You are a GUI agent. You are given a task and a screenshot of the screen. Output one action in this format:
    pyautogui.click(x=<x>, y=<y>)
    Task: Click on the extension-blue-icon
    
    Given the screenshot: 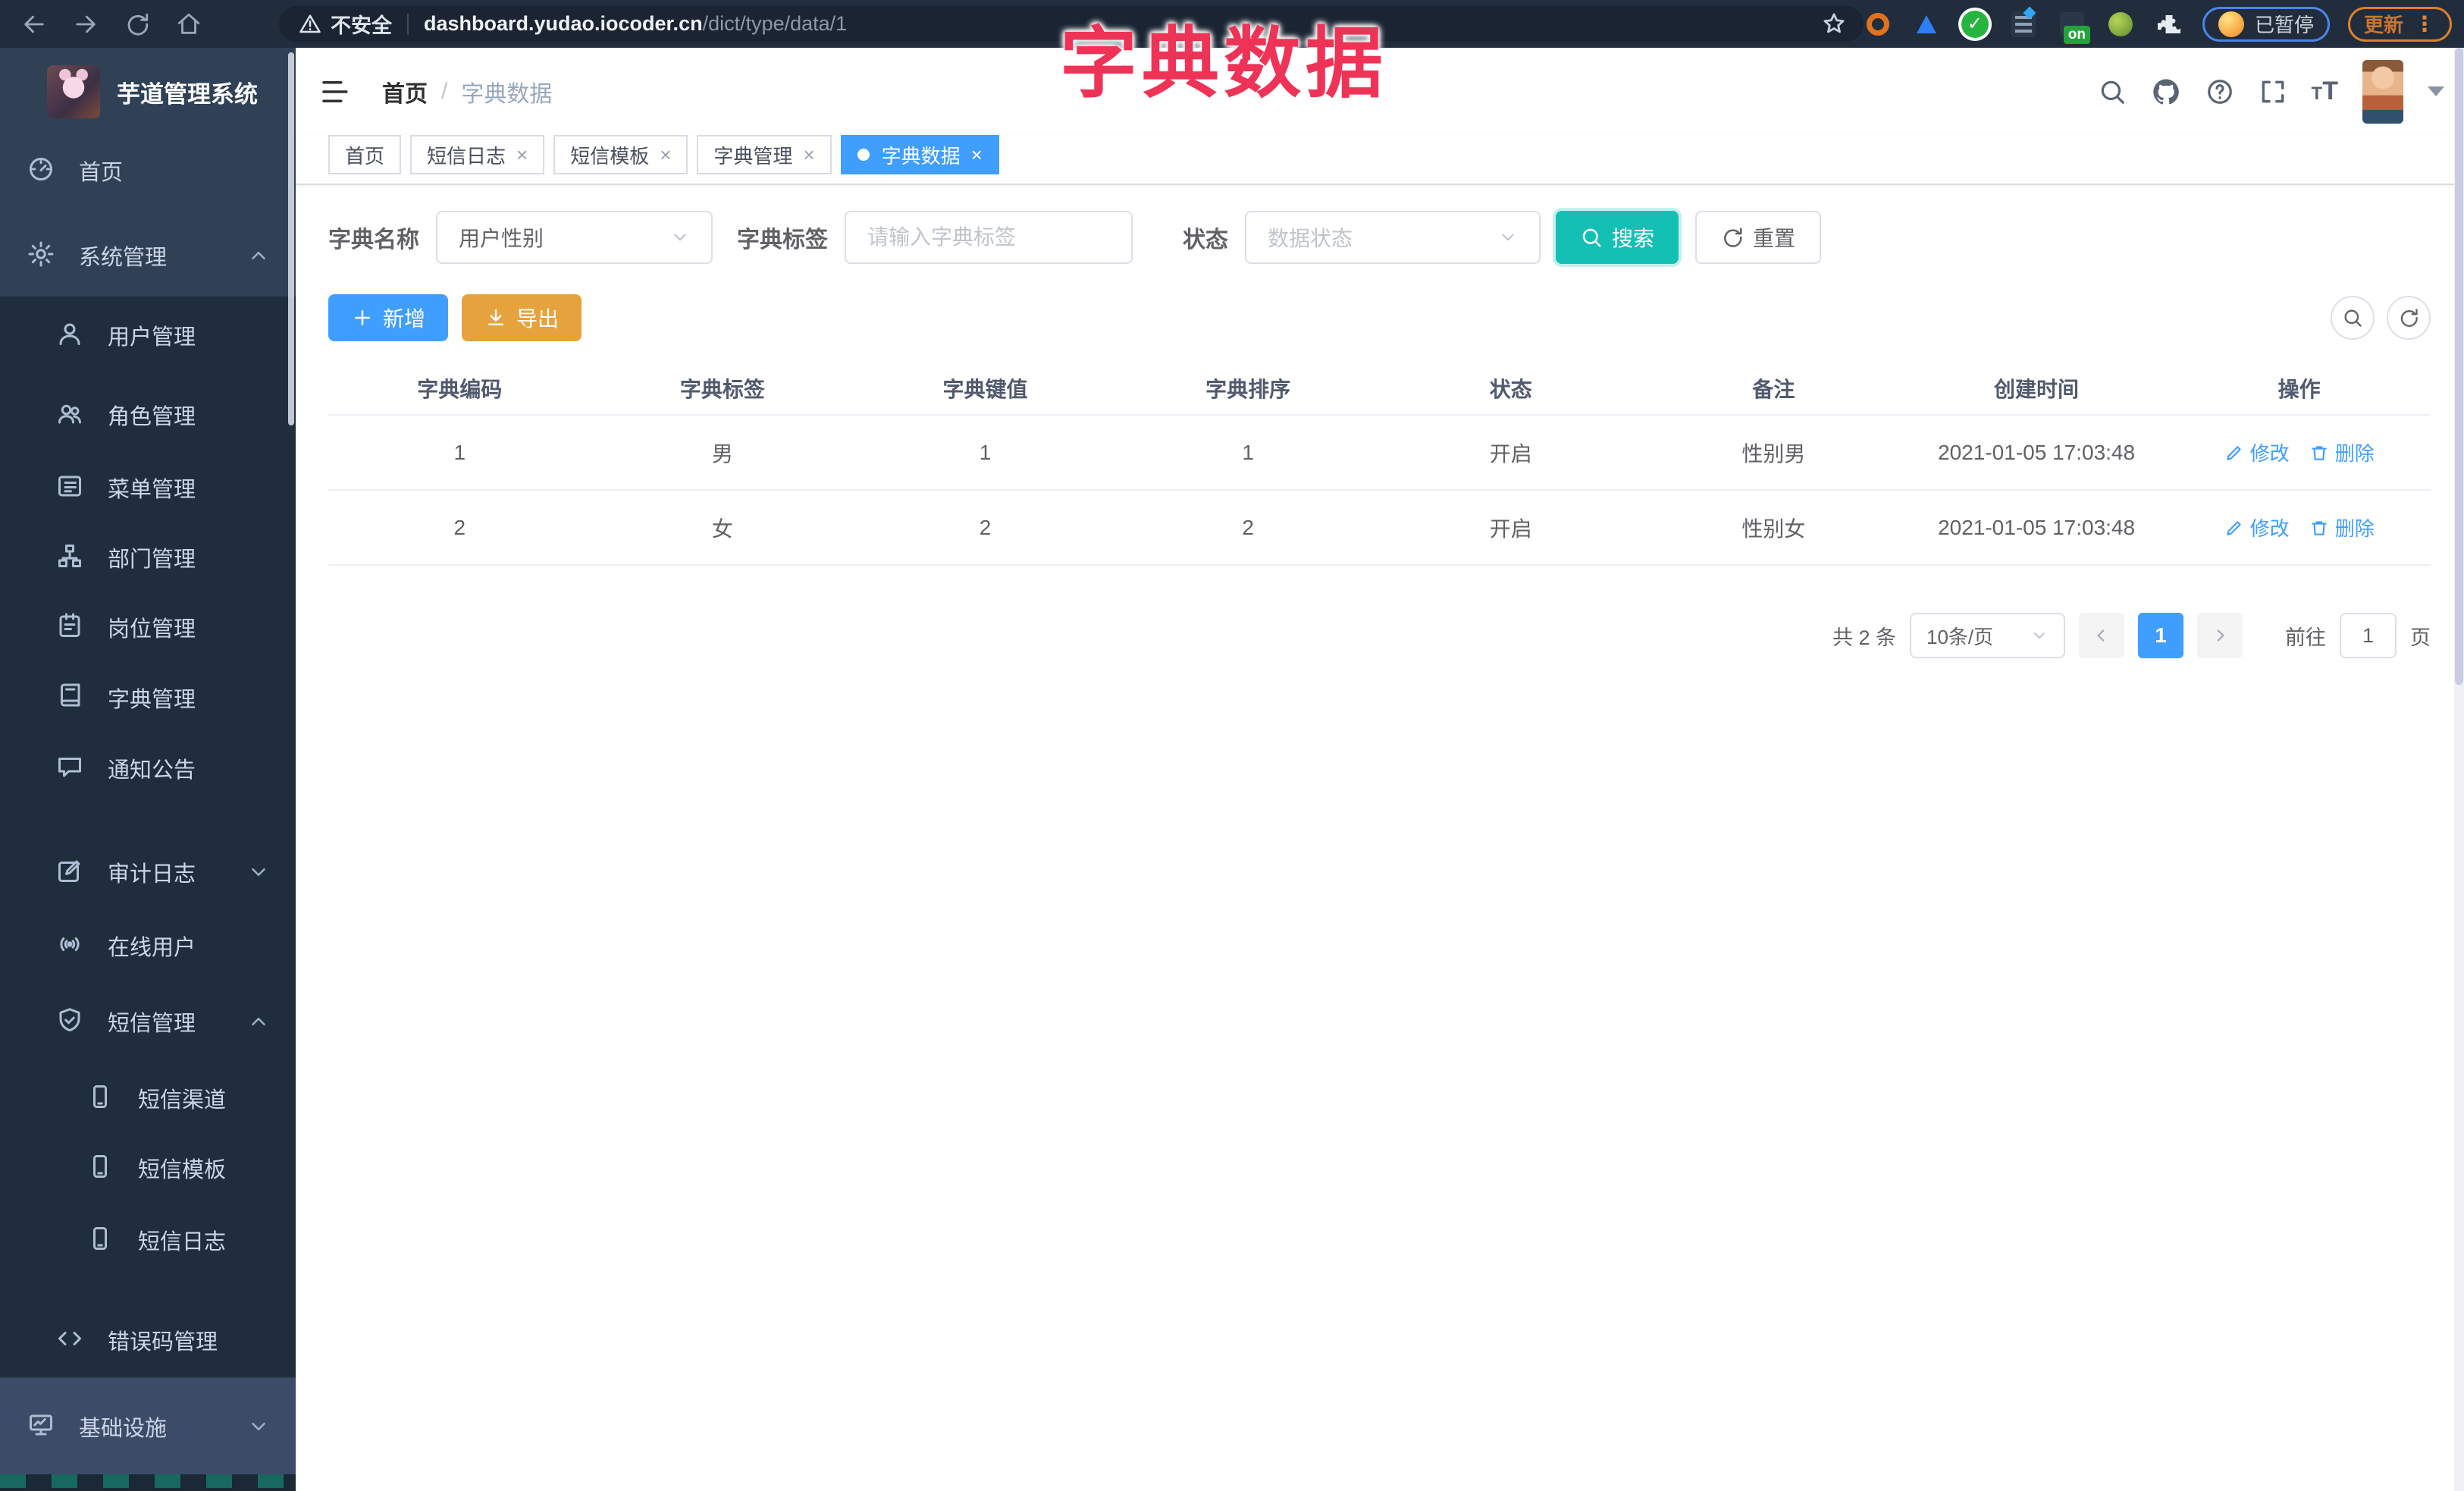 What is the action you would take?
    pyautogui.click(x=1926, y=24)
    